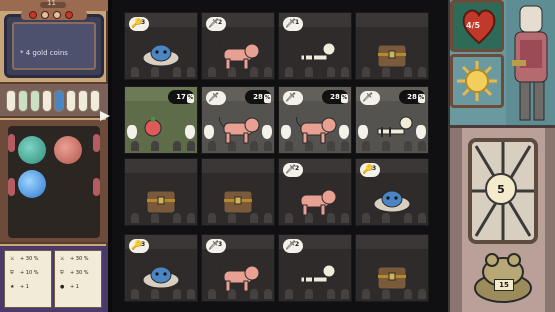  What do you see at coordinates (54, 182) in the screenshot?
I see `potion-inventory` at bounding box center [54, 182].